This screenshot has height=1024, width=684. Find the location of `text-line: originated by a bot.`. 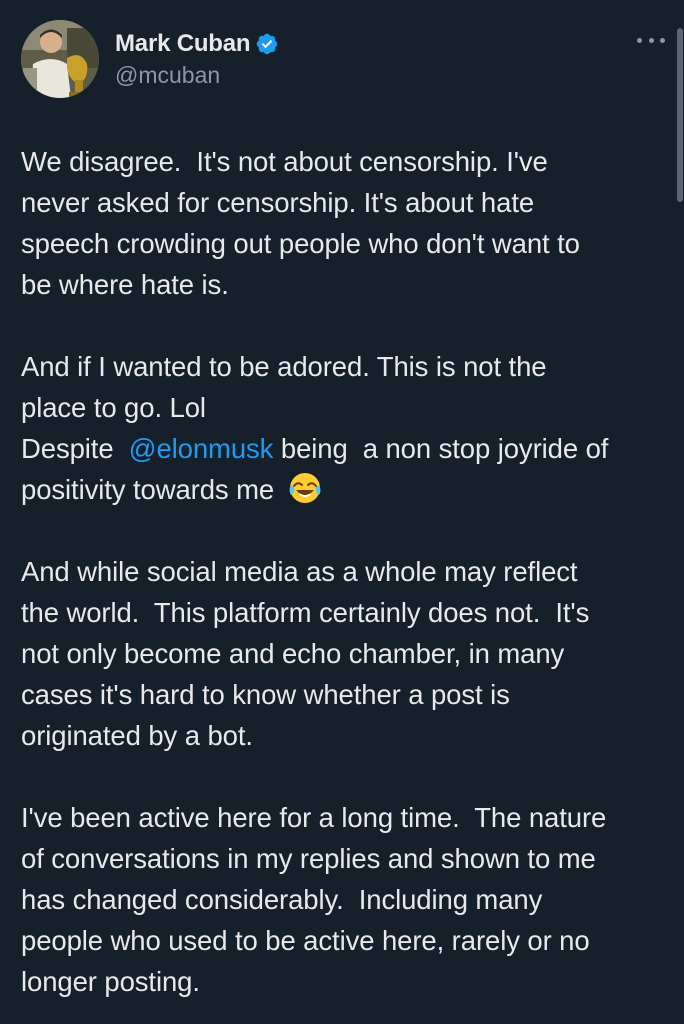

text-line: originated by a bot. is located at coordinates (137, 735).